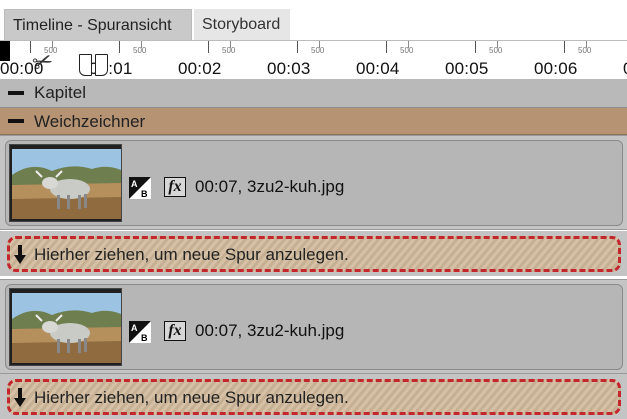  I want to click on kapitel-track-label: Kapitel, so click(60, 92).